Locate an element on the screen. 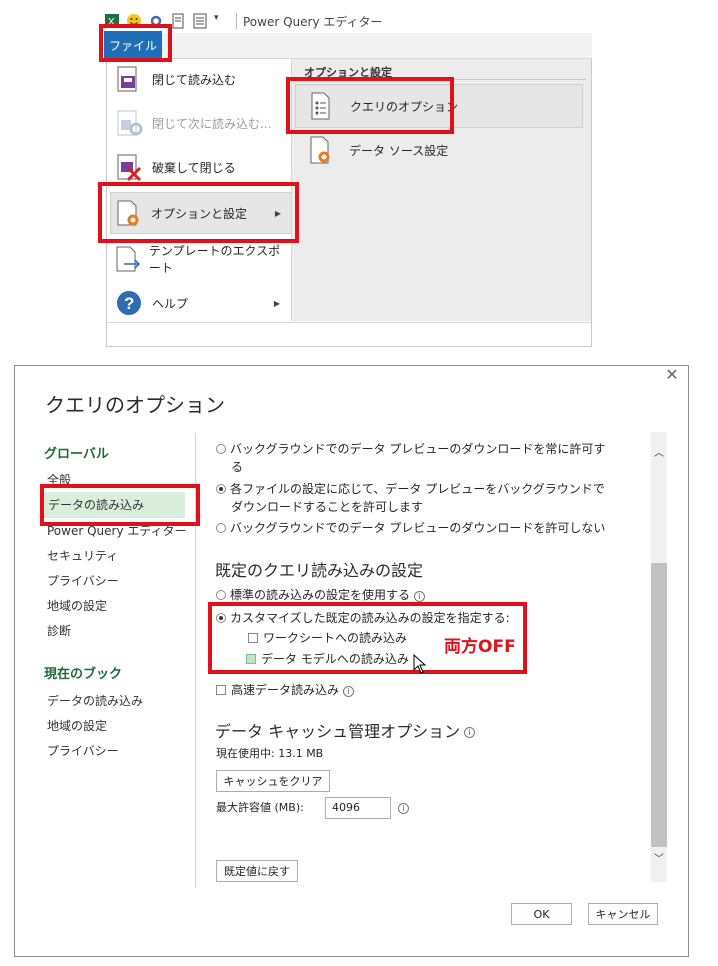 This screenshot has height=966, width=718. nav-item-security: セキュリティ is located at coordinates (82, 556).